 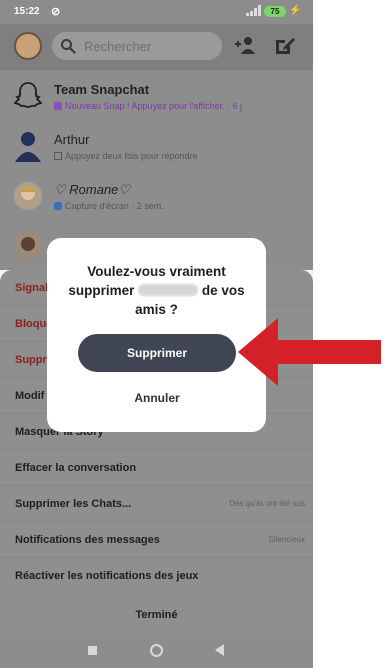 I want to click on screenshot-icon, so click(x=58, y=206).